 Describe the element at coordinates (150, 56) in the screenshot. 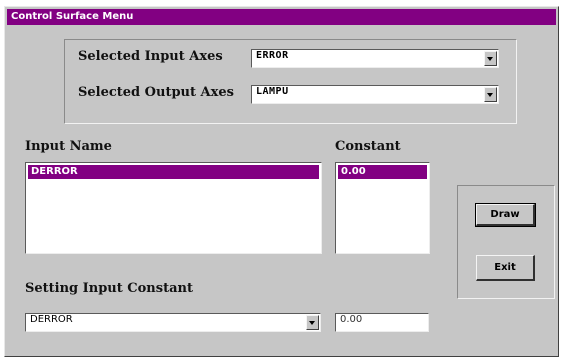

I see `input-axes-label: Selected Input Axes` at that location.